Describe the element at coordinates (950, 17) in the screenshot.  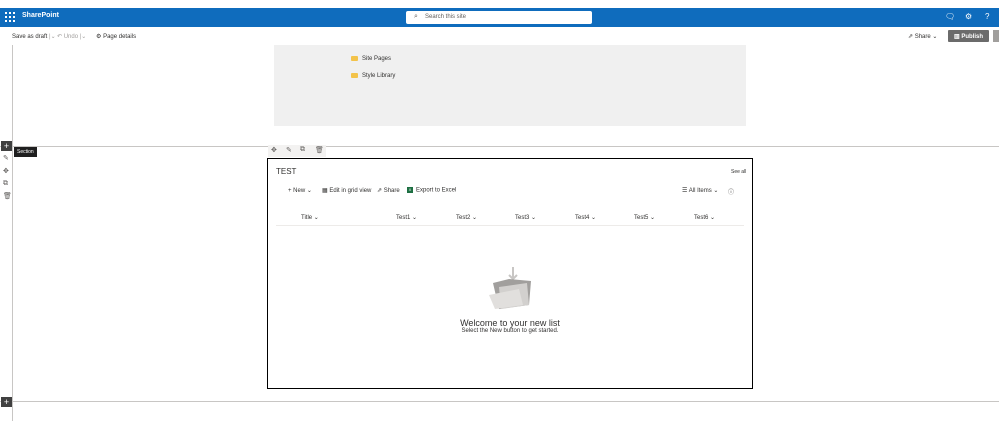
I see `feedback-icon: 🗨` at that location.